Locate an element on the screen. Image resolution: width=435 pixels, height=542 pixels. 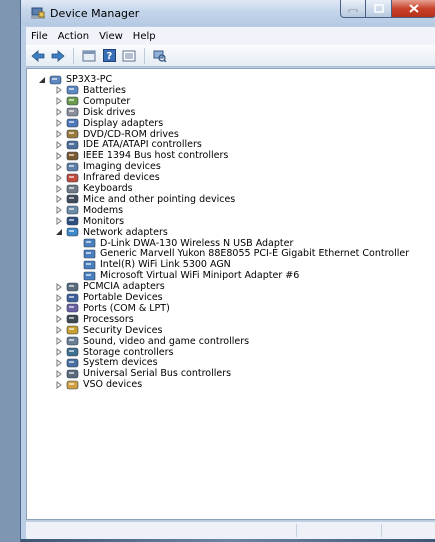
scan-hardware-button is located at coordinates (160, 56).